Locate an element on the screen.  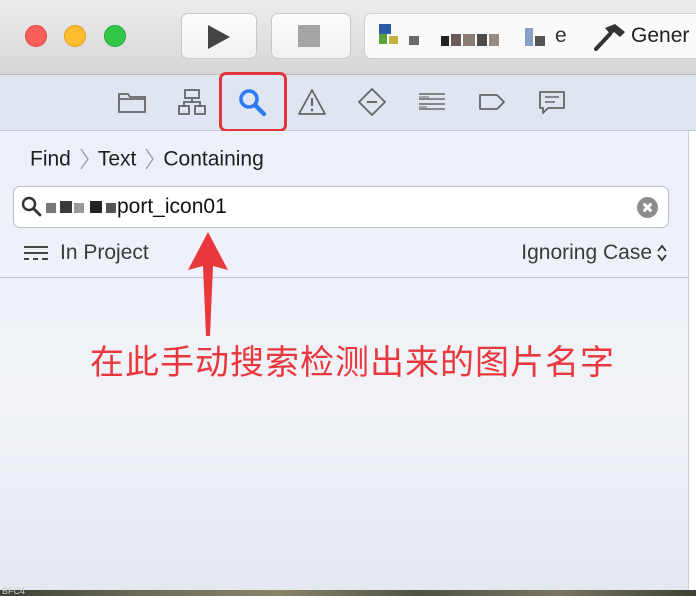
report-bubble-icon is located at coordinates (552, 102).